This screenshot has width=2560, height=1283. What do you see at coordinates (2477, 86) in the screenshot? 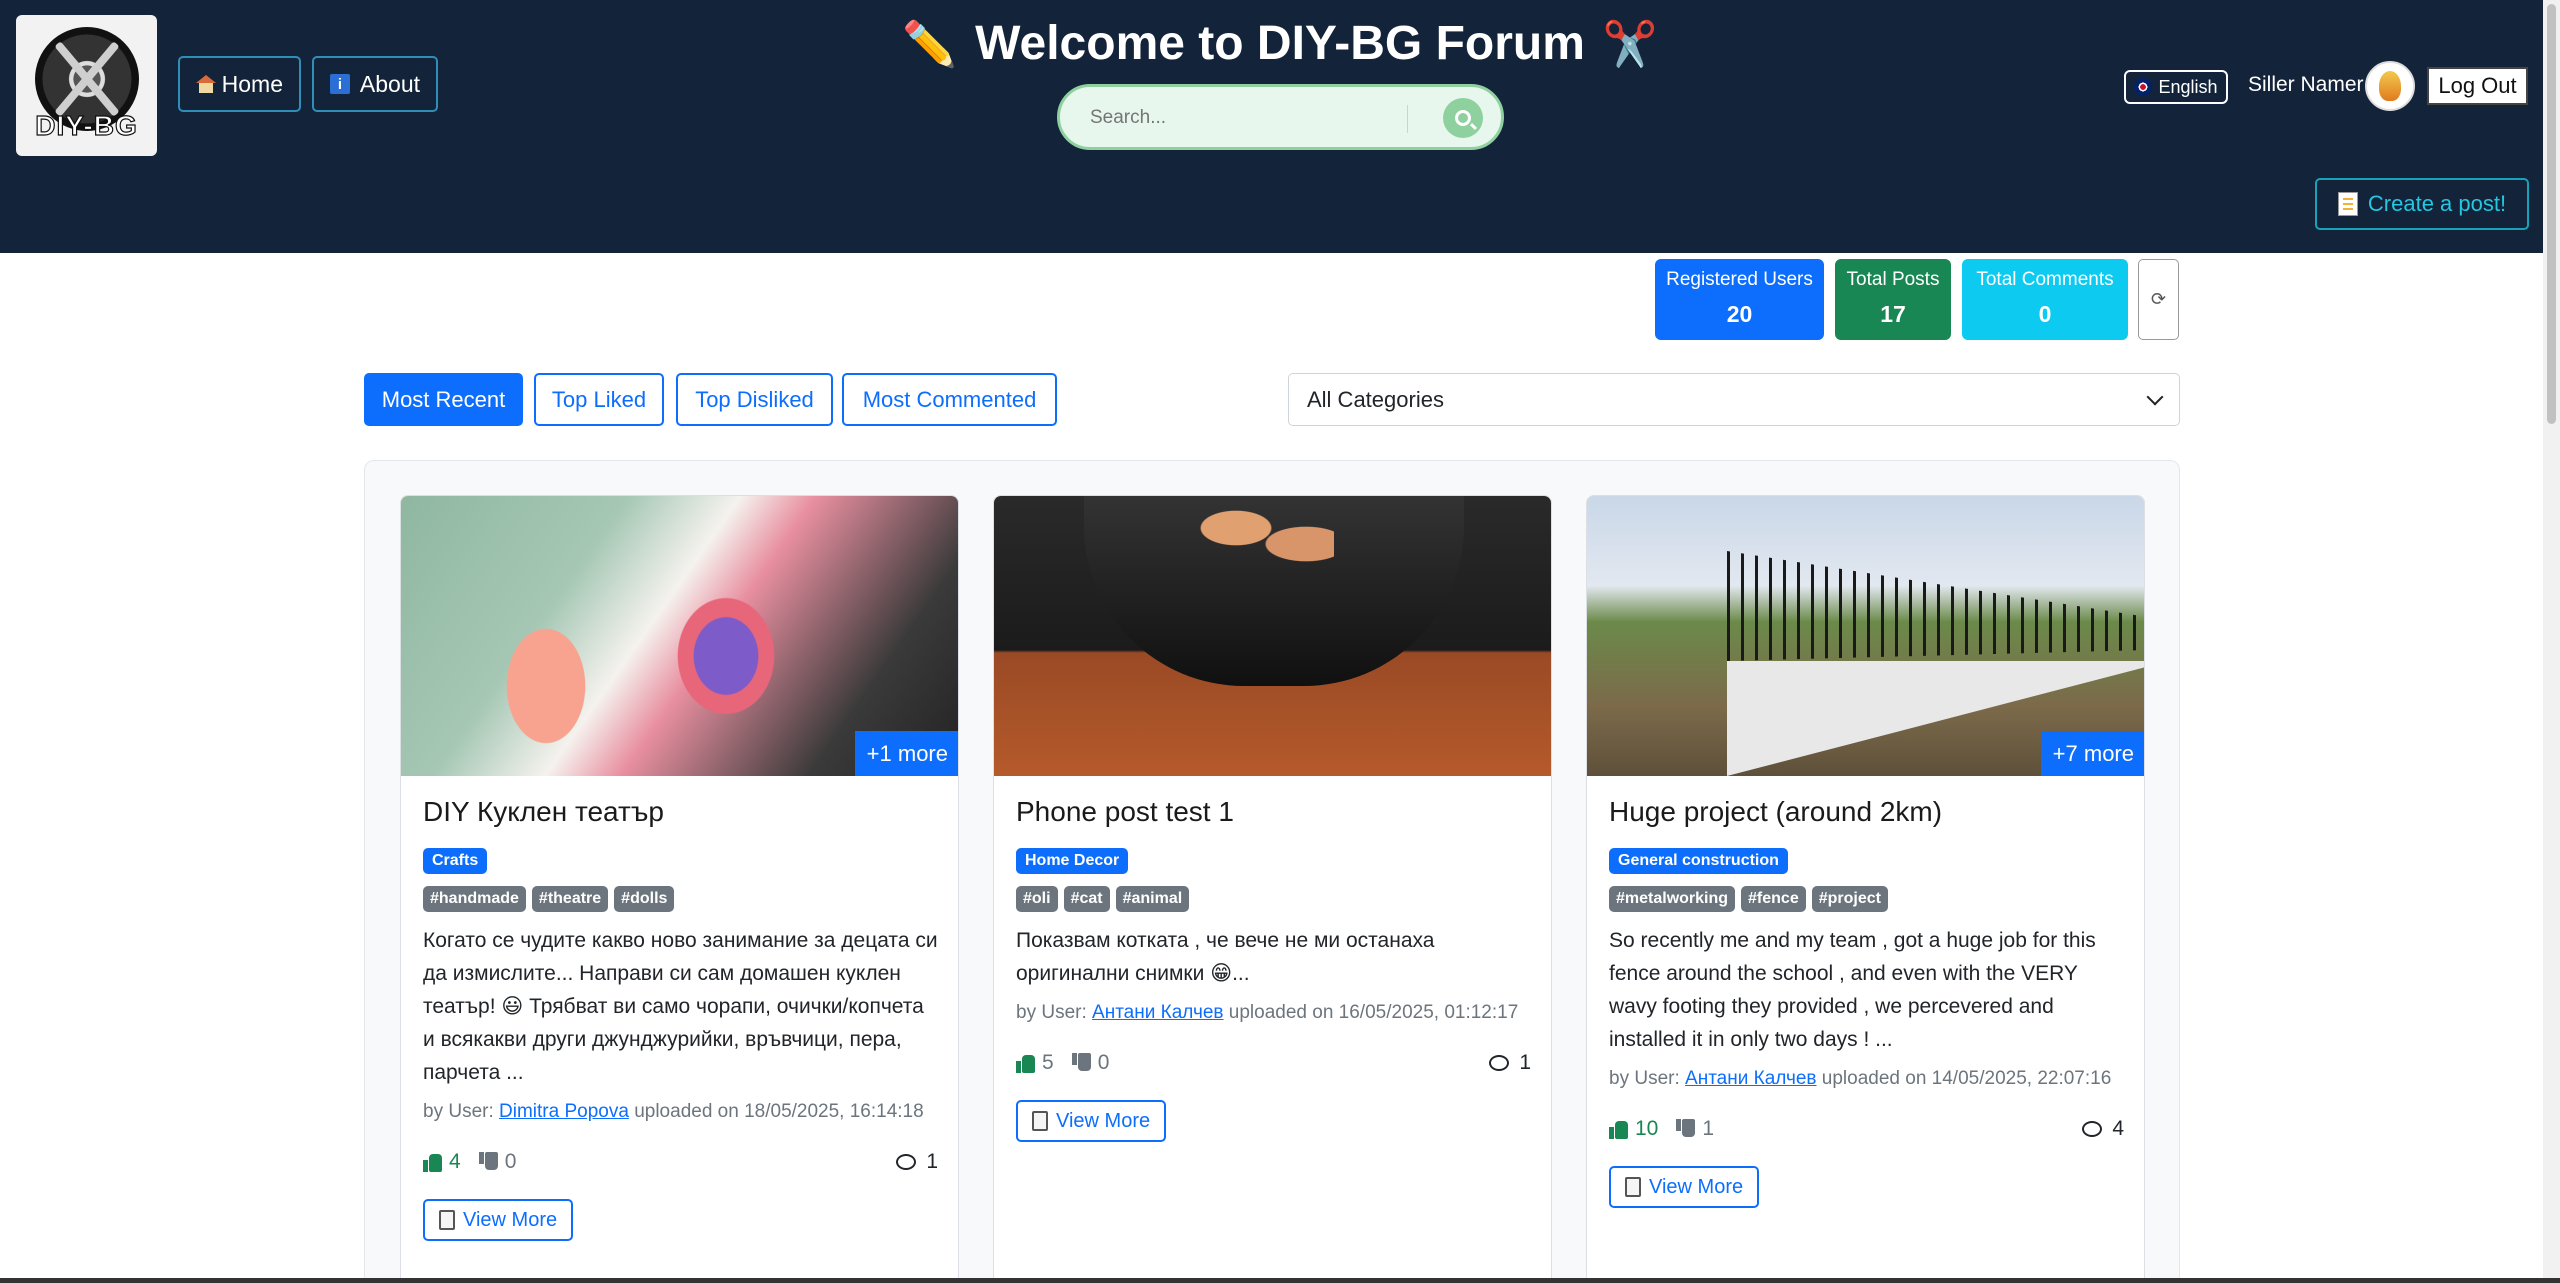
I see `logout-button: Log Out` at bounding box center [2477, 86].